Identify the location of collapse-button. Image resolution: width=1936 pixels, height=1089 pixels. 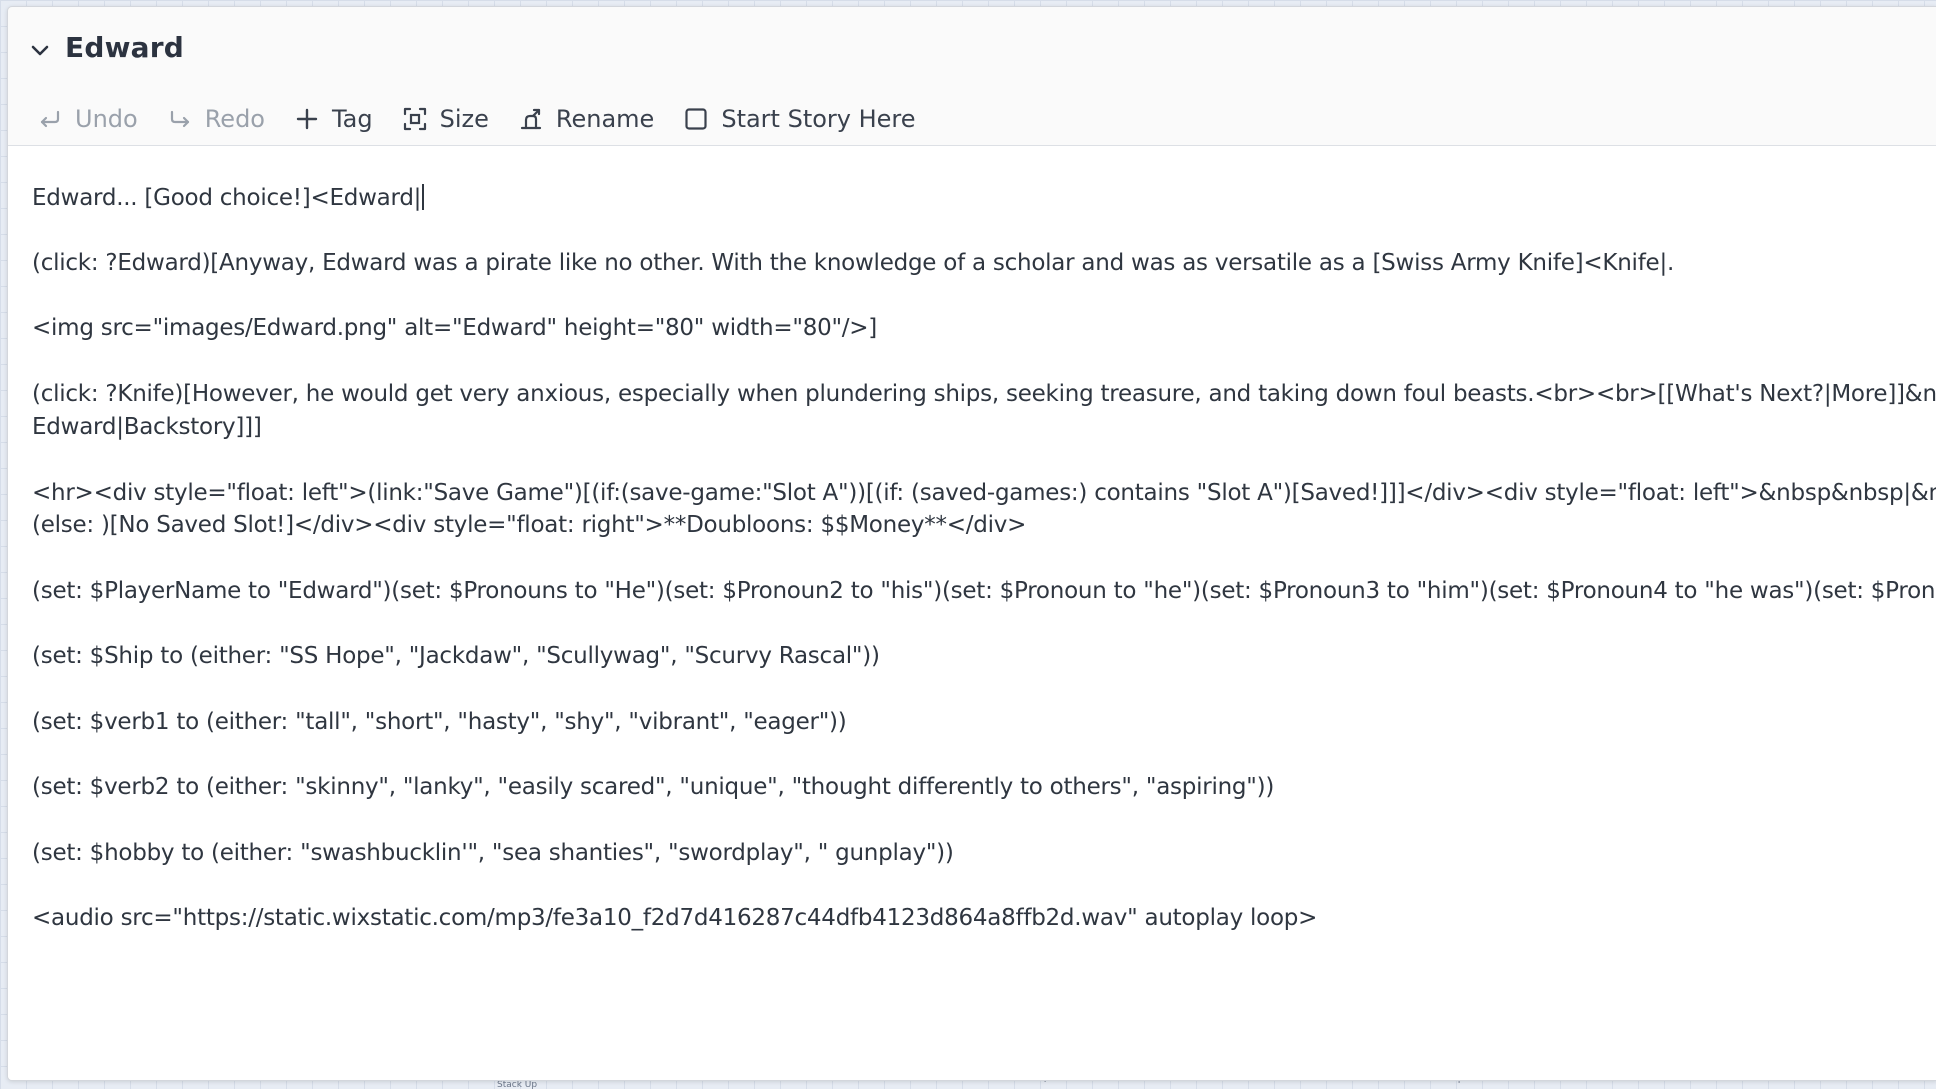
(40, 51).